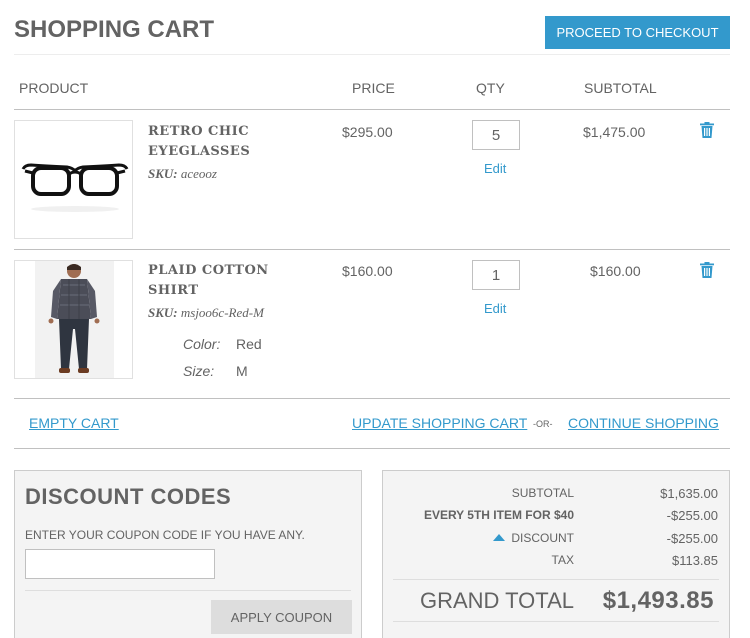 Image resolution: width=750 pixels, height=638 pixels. Describe the element at coordinates (643, 423) in the screenshot. I see `continue-shopping-link: CONTINUE SHOPPING` at that location.